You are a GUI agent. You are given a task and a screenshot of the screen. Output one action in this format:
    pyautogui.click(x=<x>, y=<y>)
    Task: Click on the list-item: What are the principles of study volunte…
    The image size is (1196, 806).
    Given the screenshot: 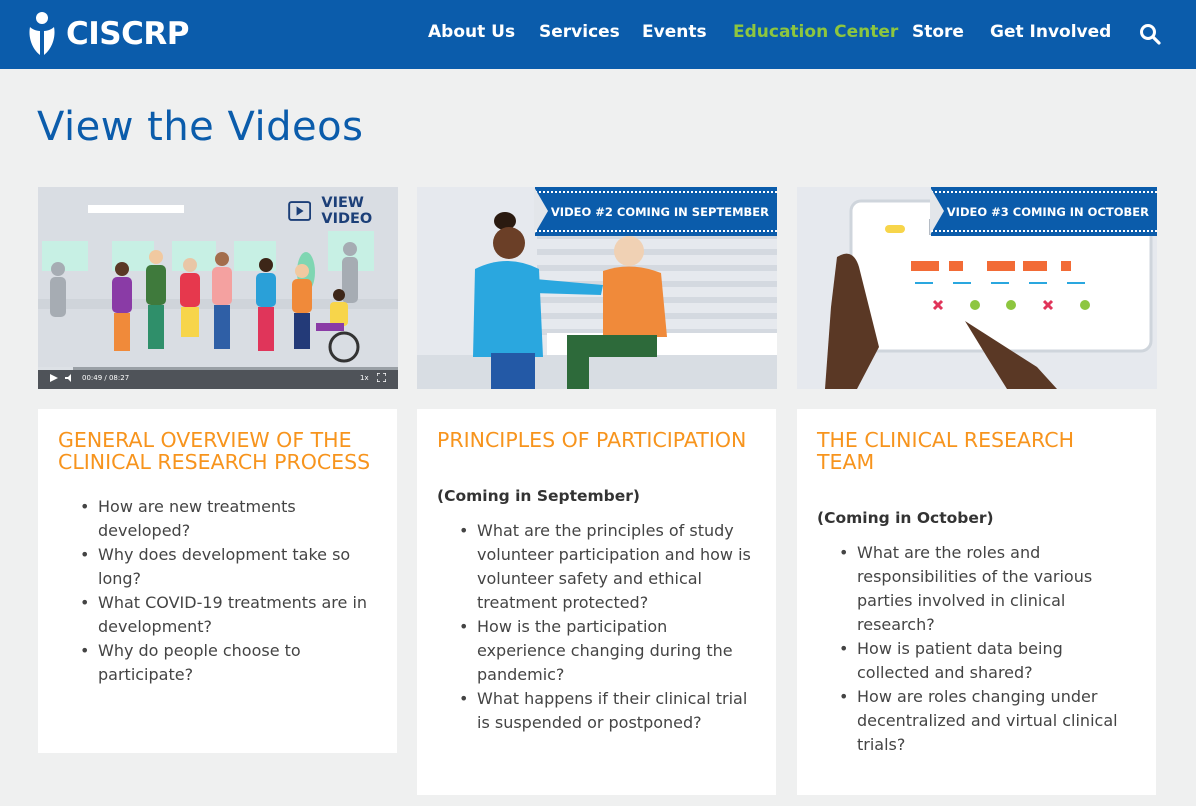 What is the action you would take?
    pyautogui.click(x=607, y=567)
    